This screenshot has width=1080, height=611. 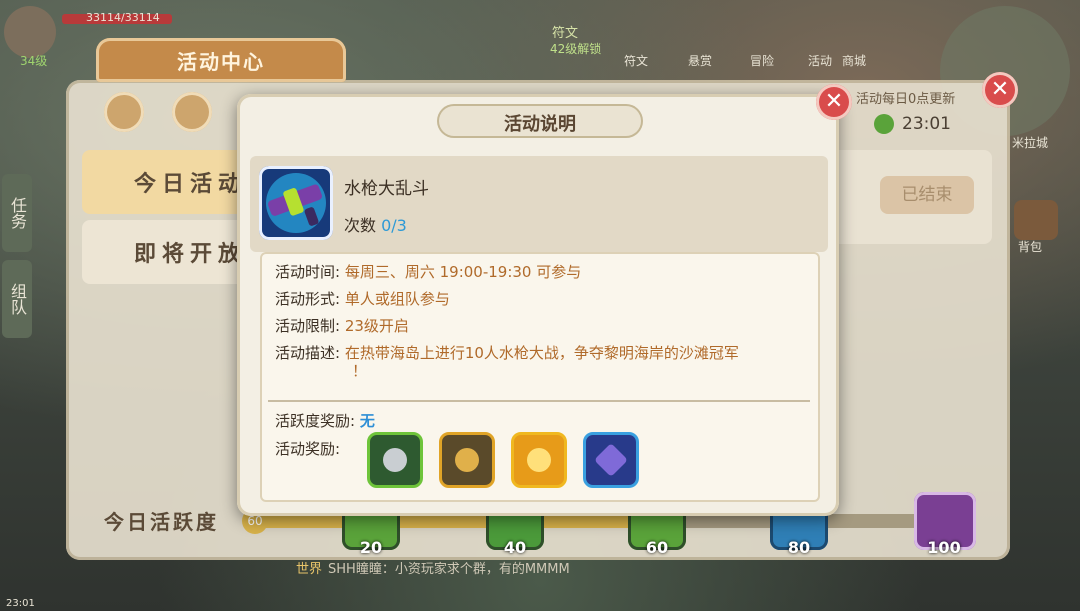 I want to click on milestone-100: 100, so click(x=944, y=547).